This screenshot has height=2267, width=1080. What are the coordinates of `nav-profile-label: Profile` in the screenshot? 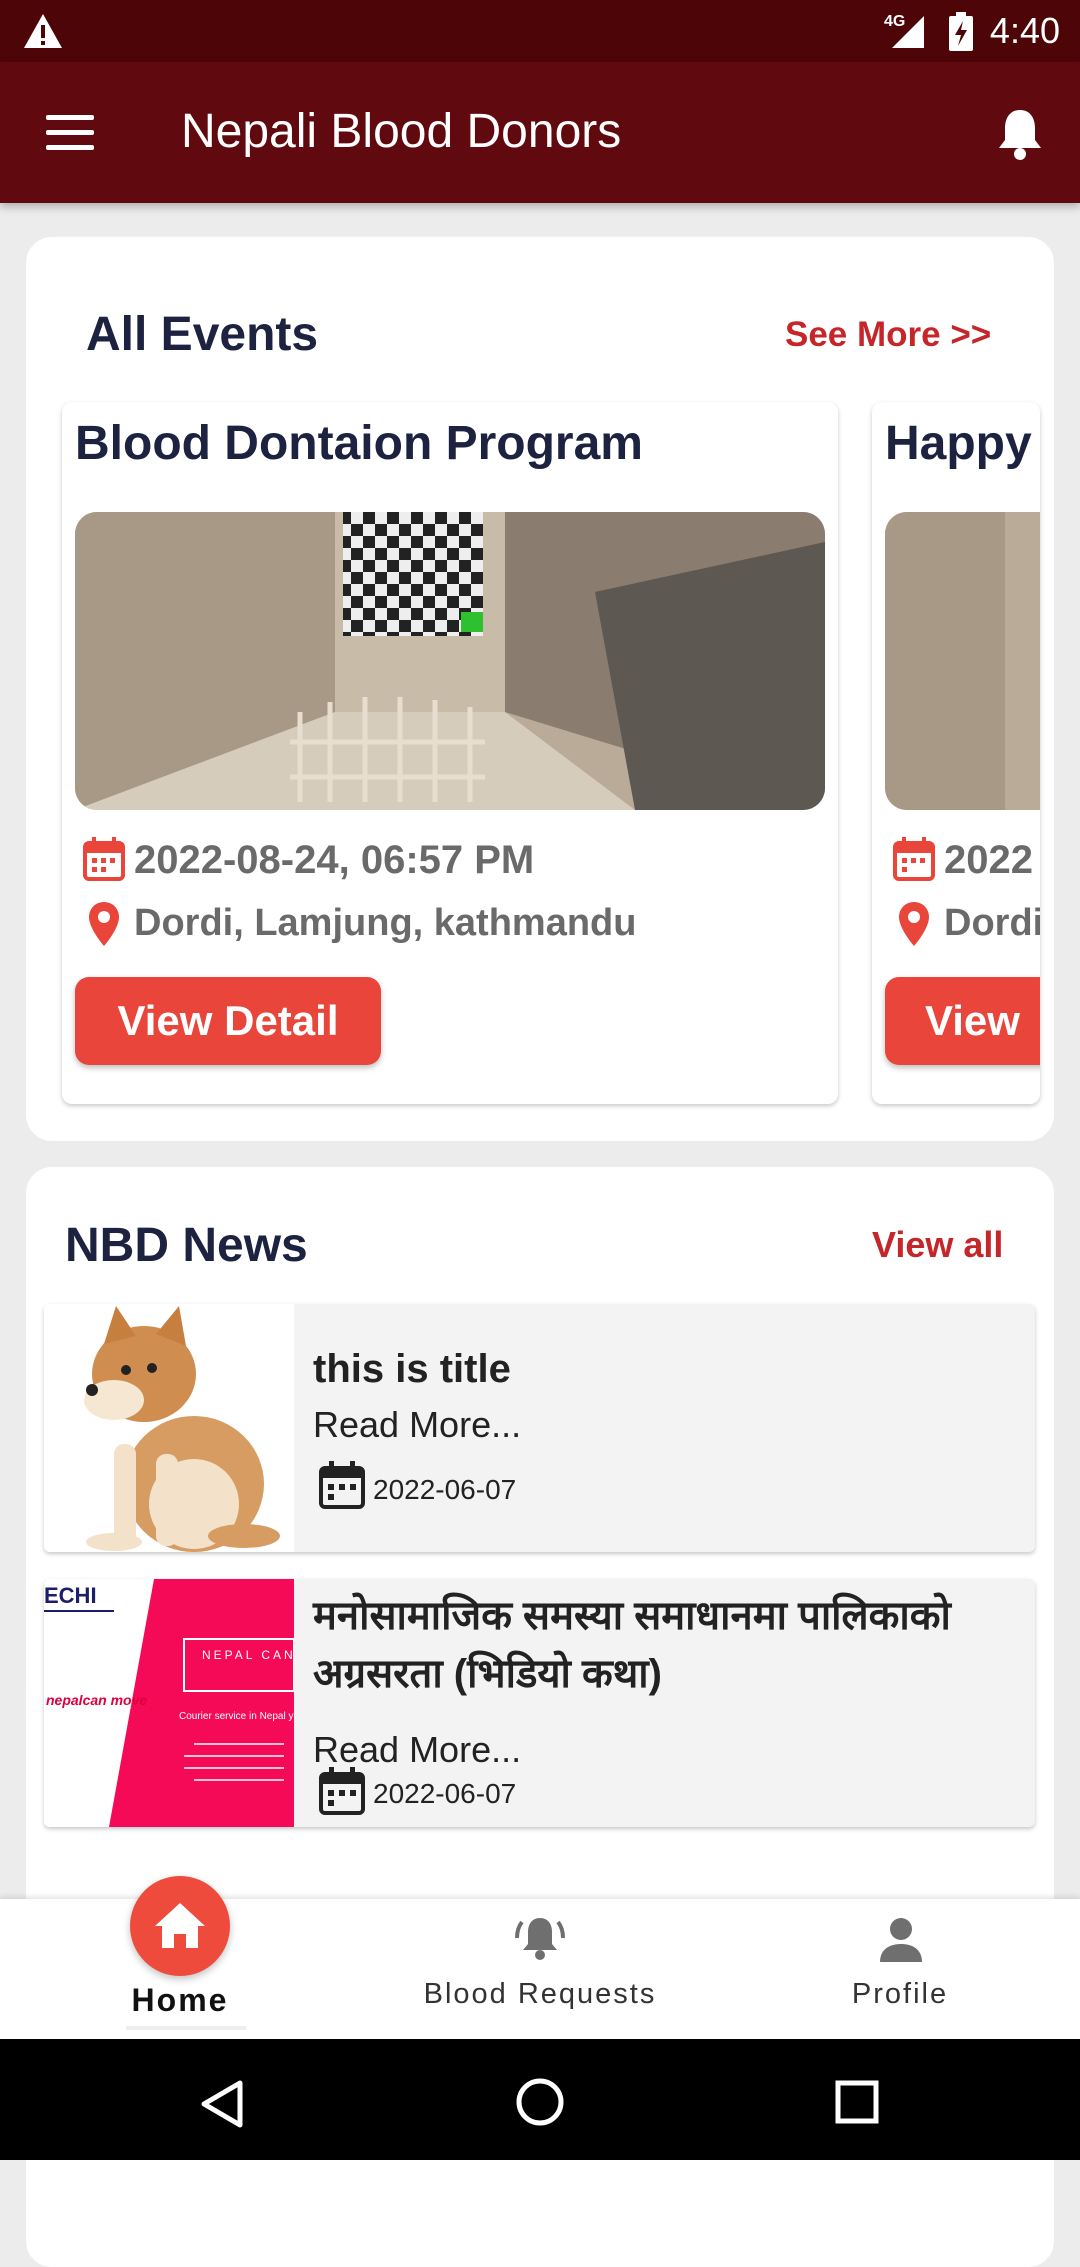 It's located at (900, 1994).